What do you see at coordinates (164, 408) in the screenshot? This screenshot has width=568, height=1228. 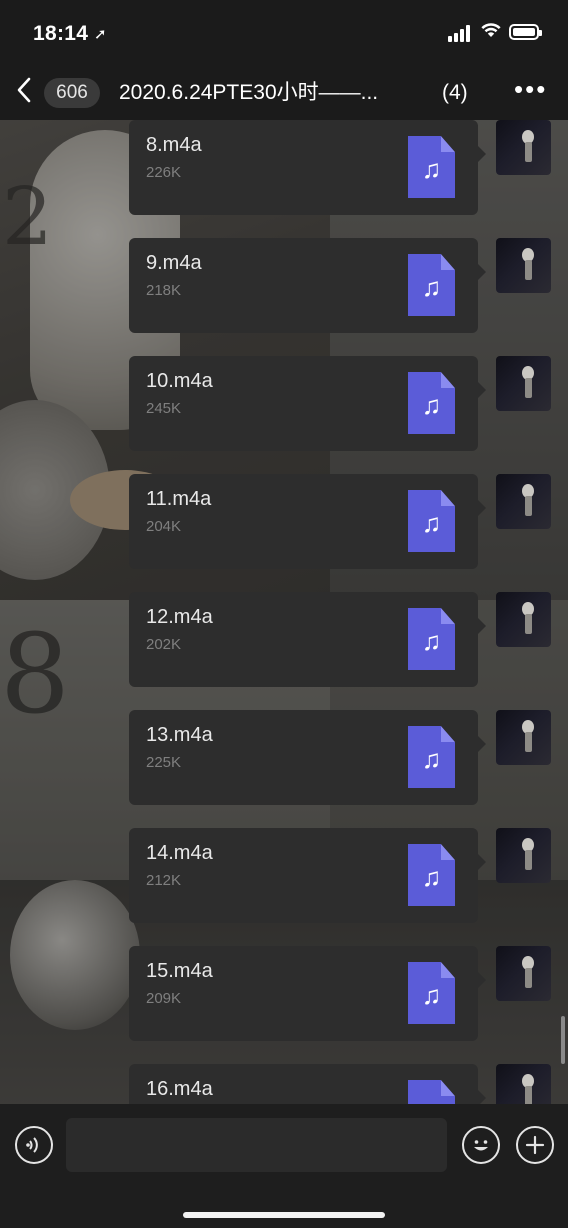 I see `file-size: 245K` at bounding box center [164, 408].